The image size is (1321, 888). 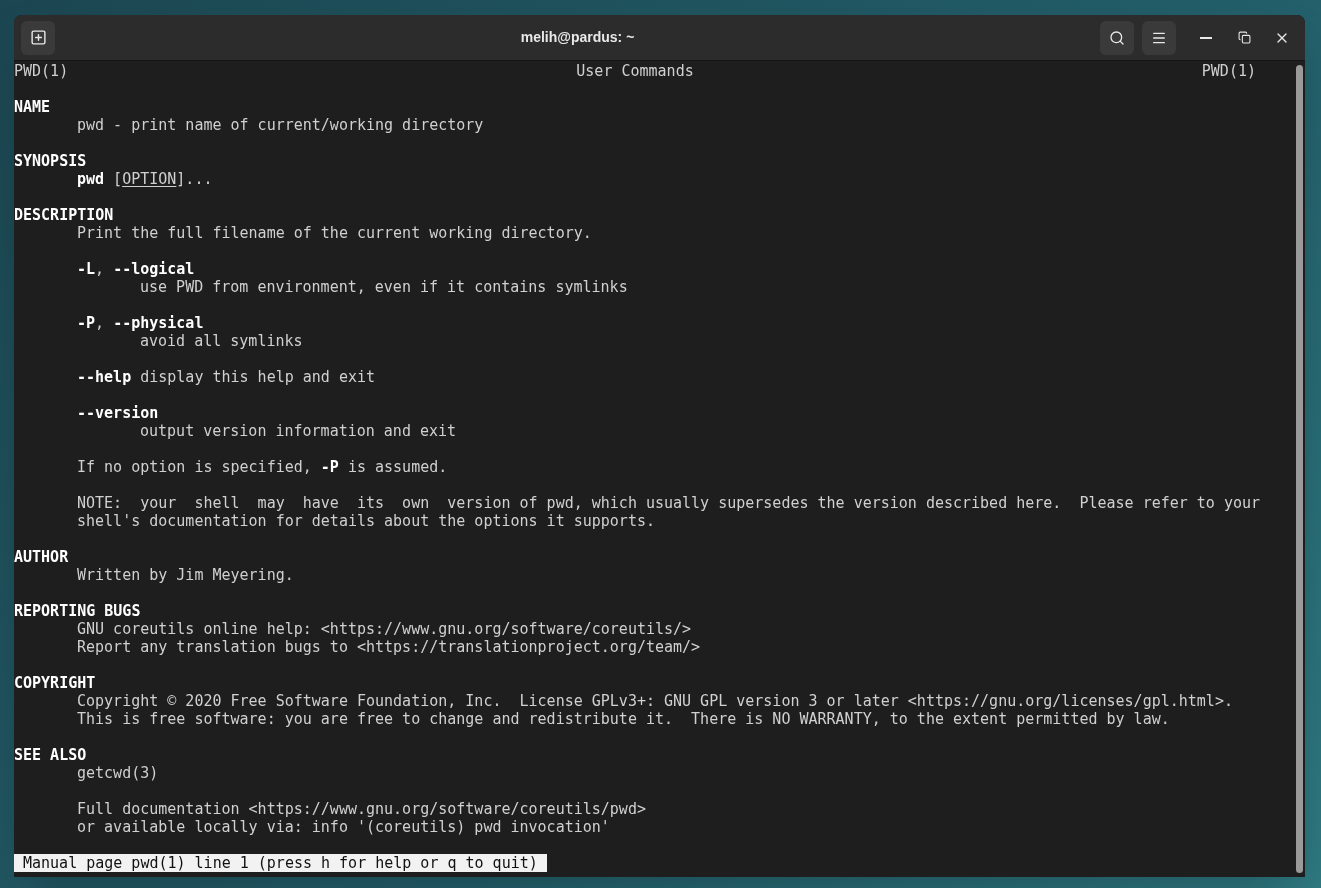 I want to click on man-text: If no option is specified, -P is assumed., so click(x=262, y=467).